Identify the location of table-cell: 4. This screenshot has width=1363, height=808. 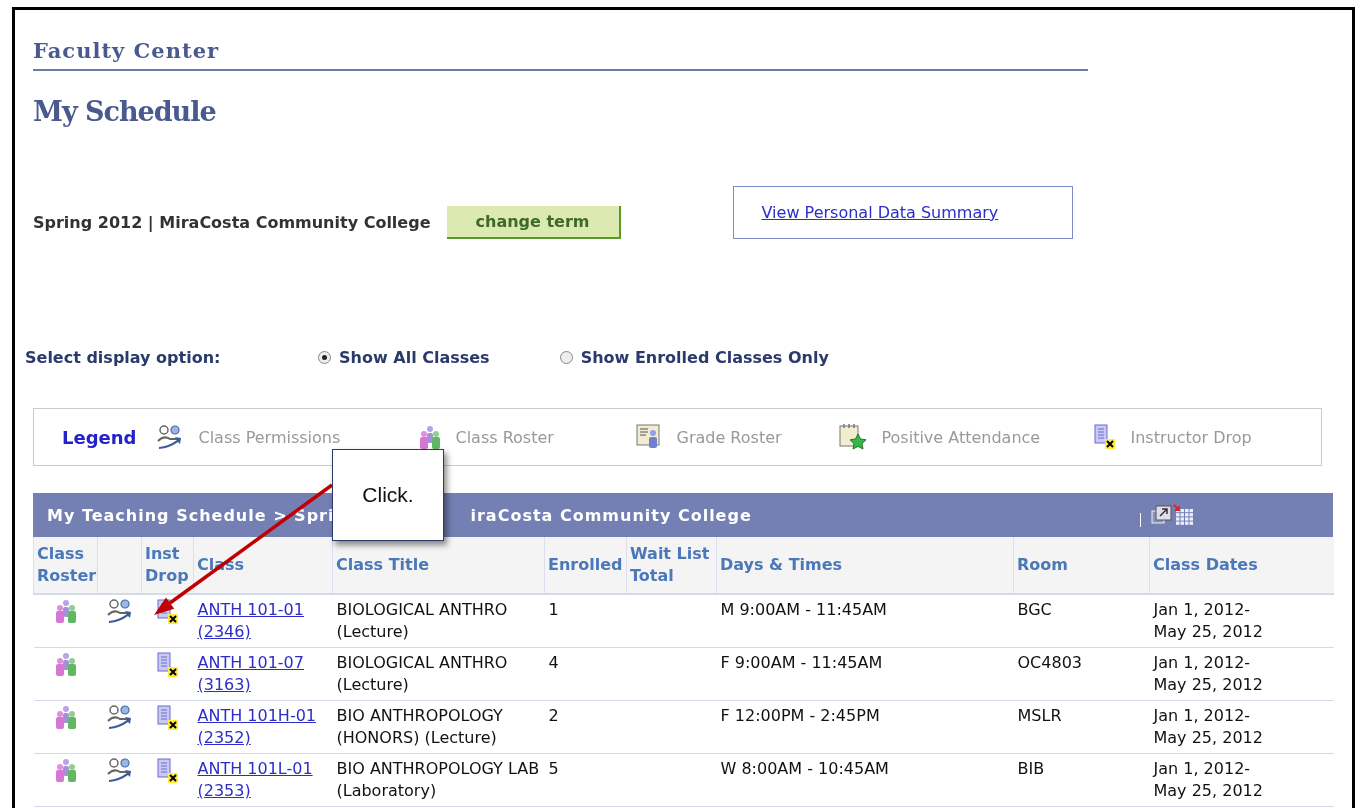
(553, 662).